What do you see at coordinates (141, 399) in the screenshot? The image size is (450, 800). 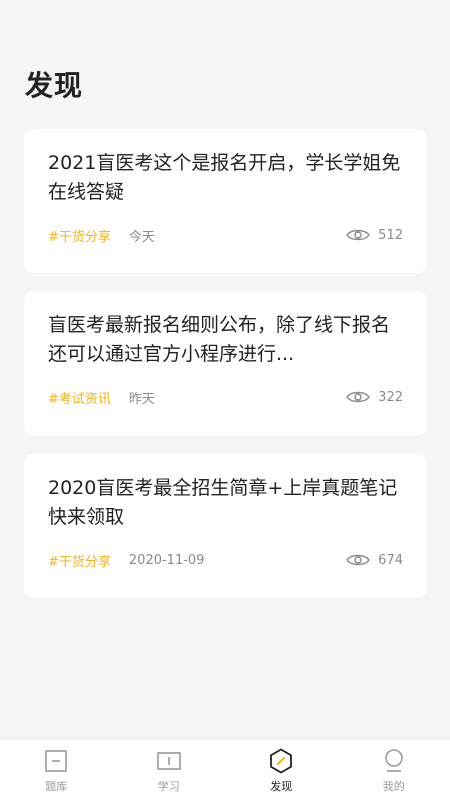 I see `article-date: 昨天` at bounding box center [141, 399].